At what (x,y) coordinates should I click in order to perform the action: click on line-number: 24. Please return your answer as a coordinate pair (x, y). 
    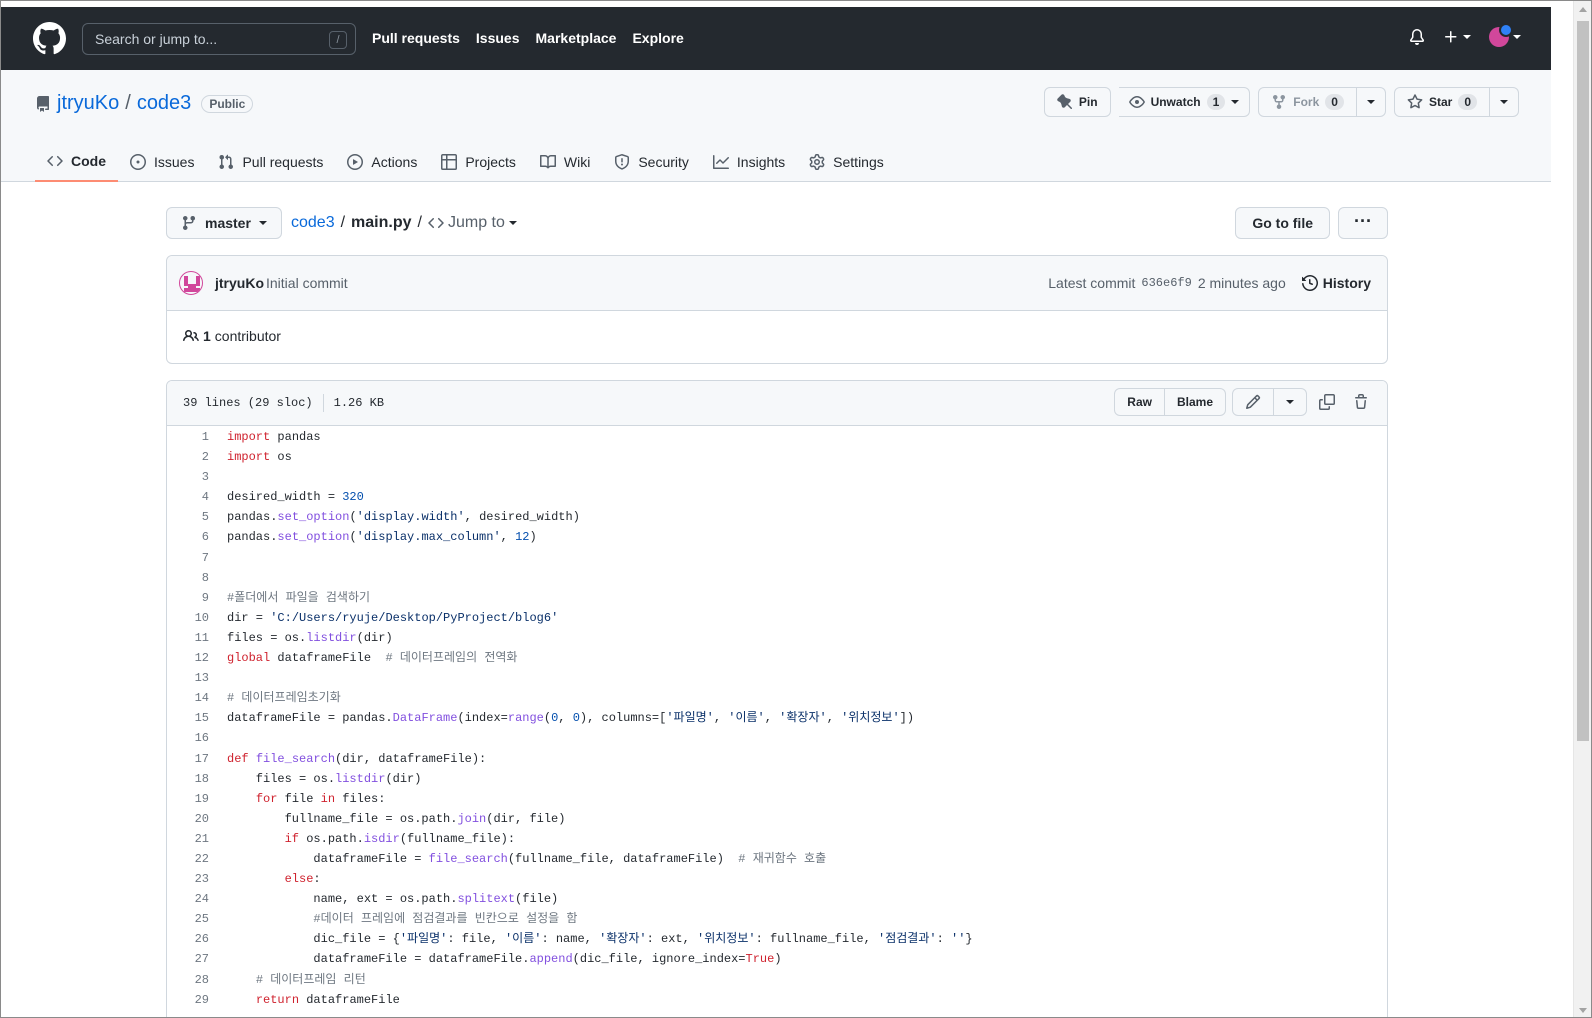
    Looking at the image, I should click on (188, 899).